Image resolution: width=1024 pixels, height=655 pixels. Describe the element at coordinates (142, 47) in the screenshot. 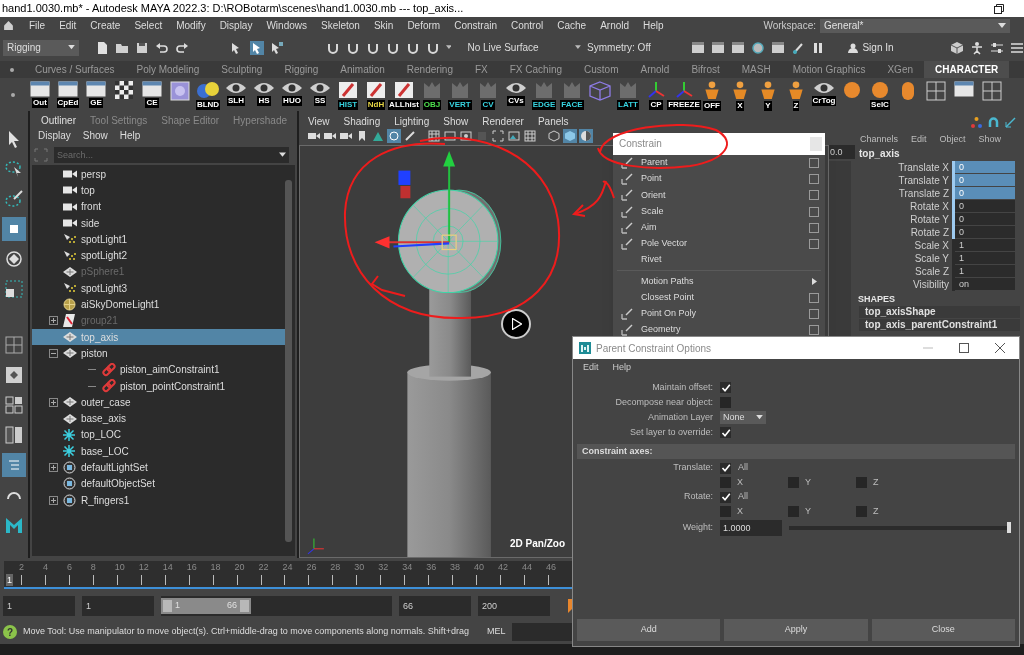

I see `save-icon` at that location.